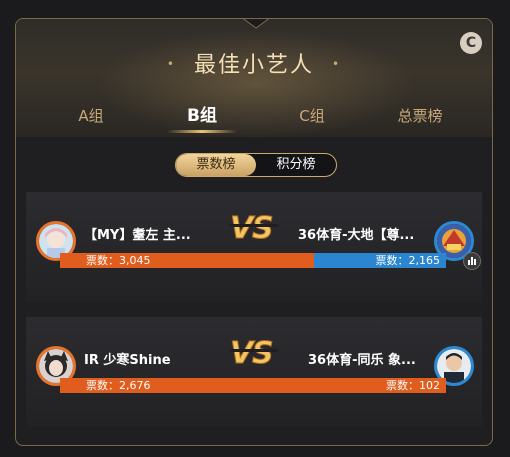 This screenshot has height=457, width=510. What do you see at coordinates (296, 165) in the screenshot?
I see `toggle-points-ranking: 积分榜` at bounding box center [296, 165].